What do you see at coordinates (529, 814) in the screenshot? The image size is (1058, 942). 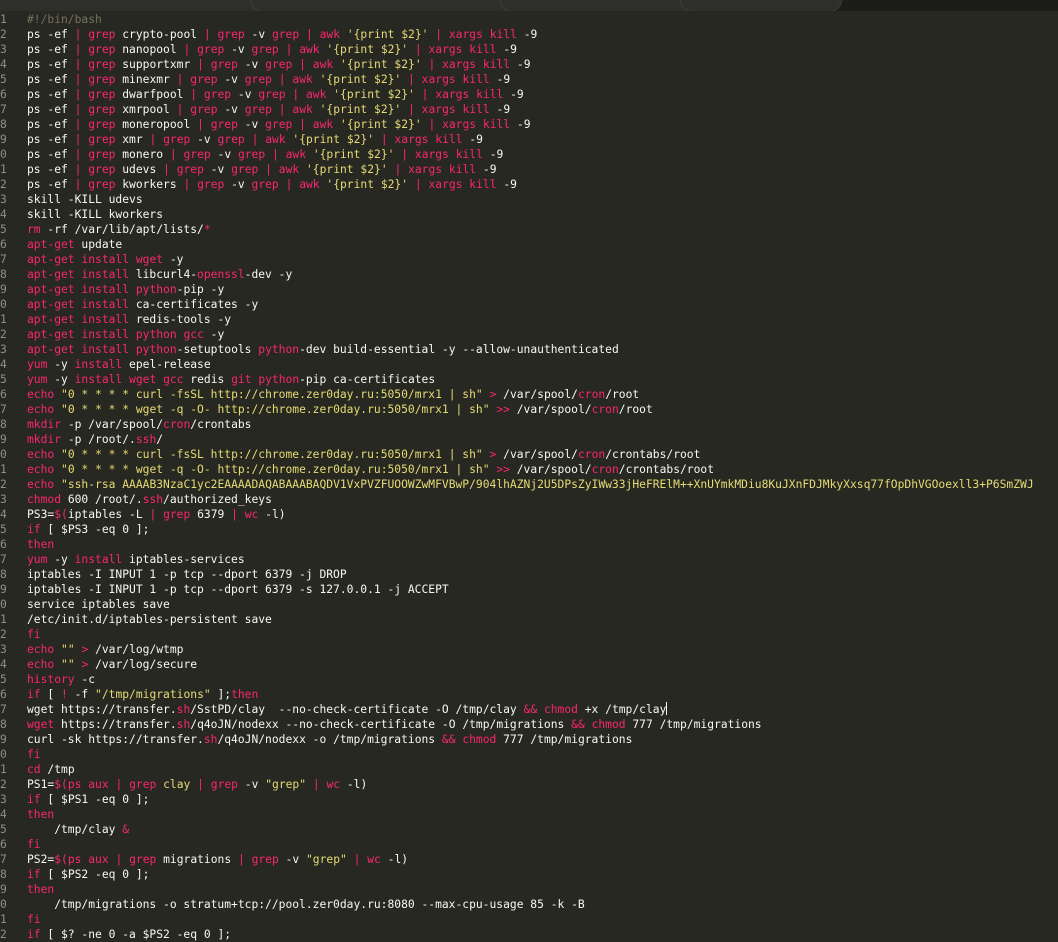 I see `code-line: 4 then` at bounding box center [529, 814].